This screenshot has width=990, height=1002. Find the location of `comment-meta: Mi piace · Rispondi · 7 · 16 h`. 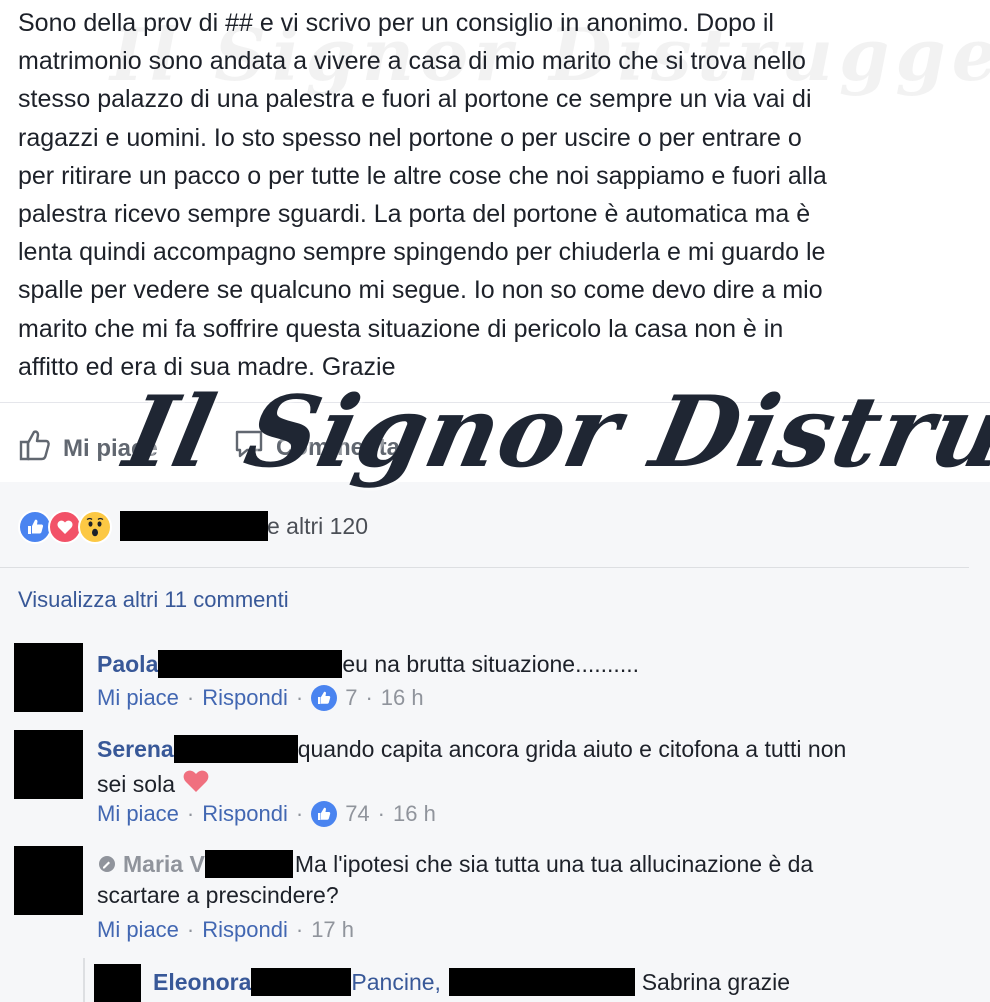

comment-meta: Mi piace · Rispondi · 7 · 16 h is located at coordinates (260, 698).